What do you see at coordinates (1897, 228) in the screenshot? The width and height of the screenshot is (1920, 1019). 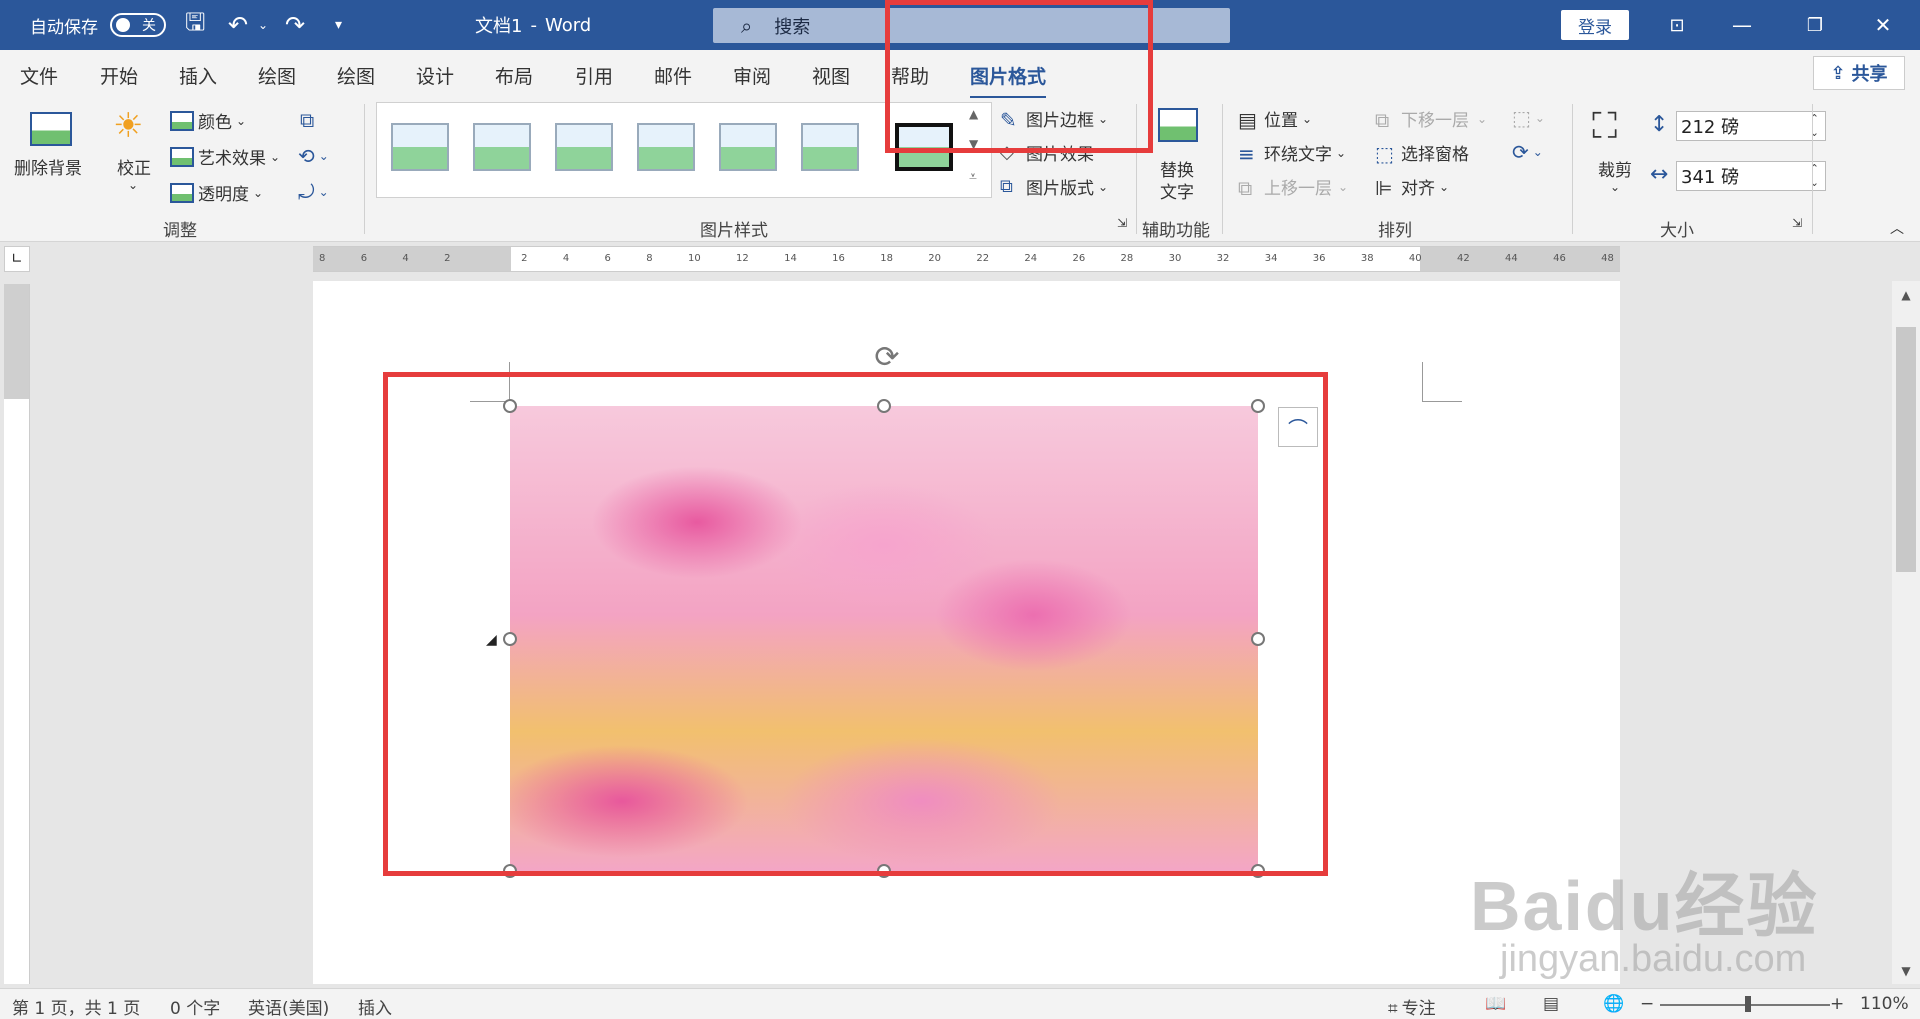 I see `collapse-ribbon-icon: ︿` at bounding box center [1897, 228].